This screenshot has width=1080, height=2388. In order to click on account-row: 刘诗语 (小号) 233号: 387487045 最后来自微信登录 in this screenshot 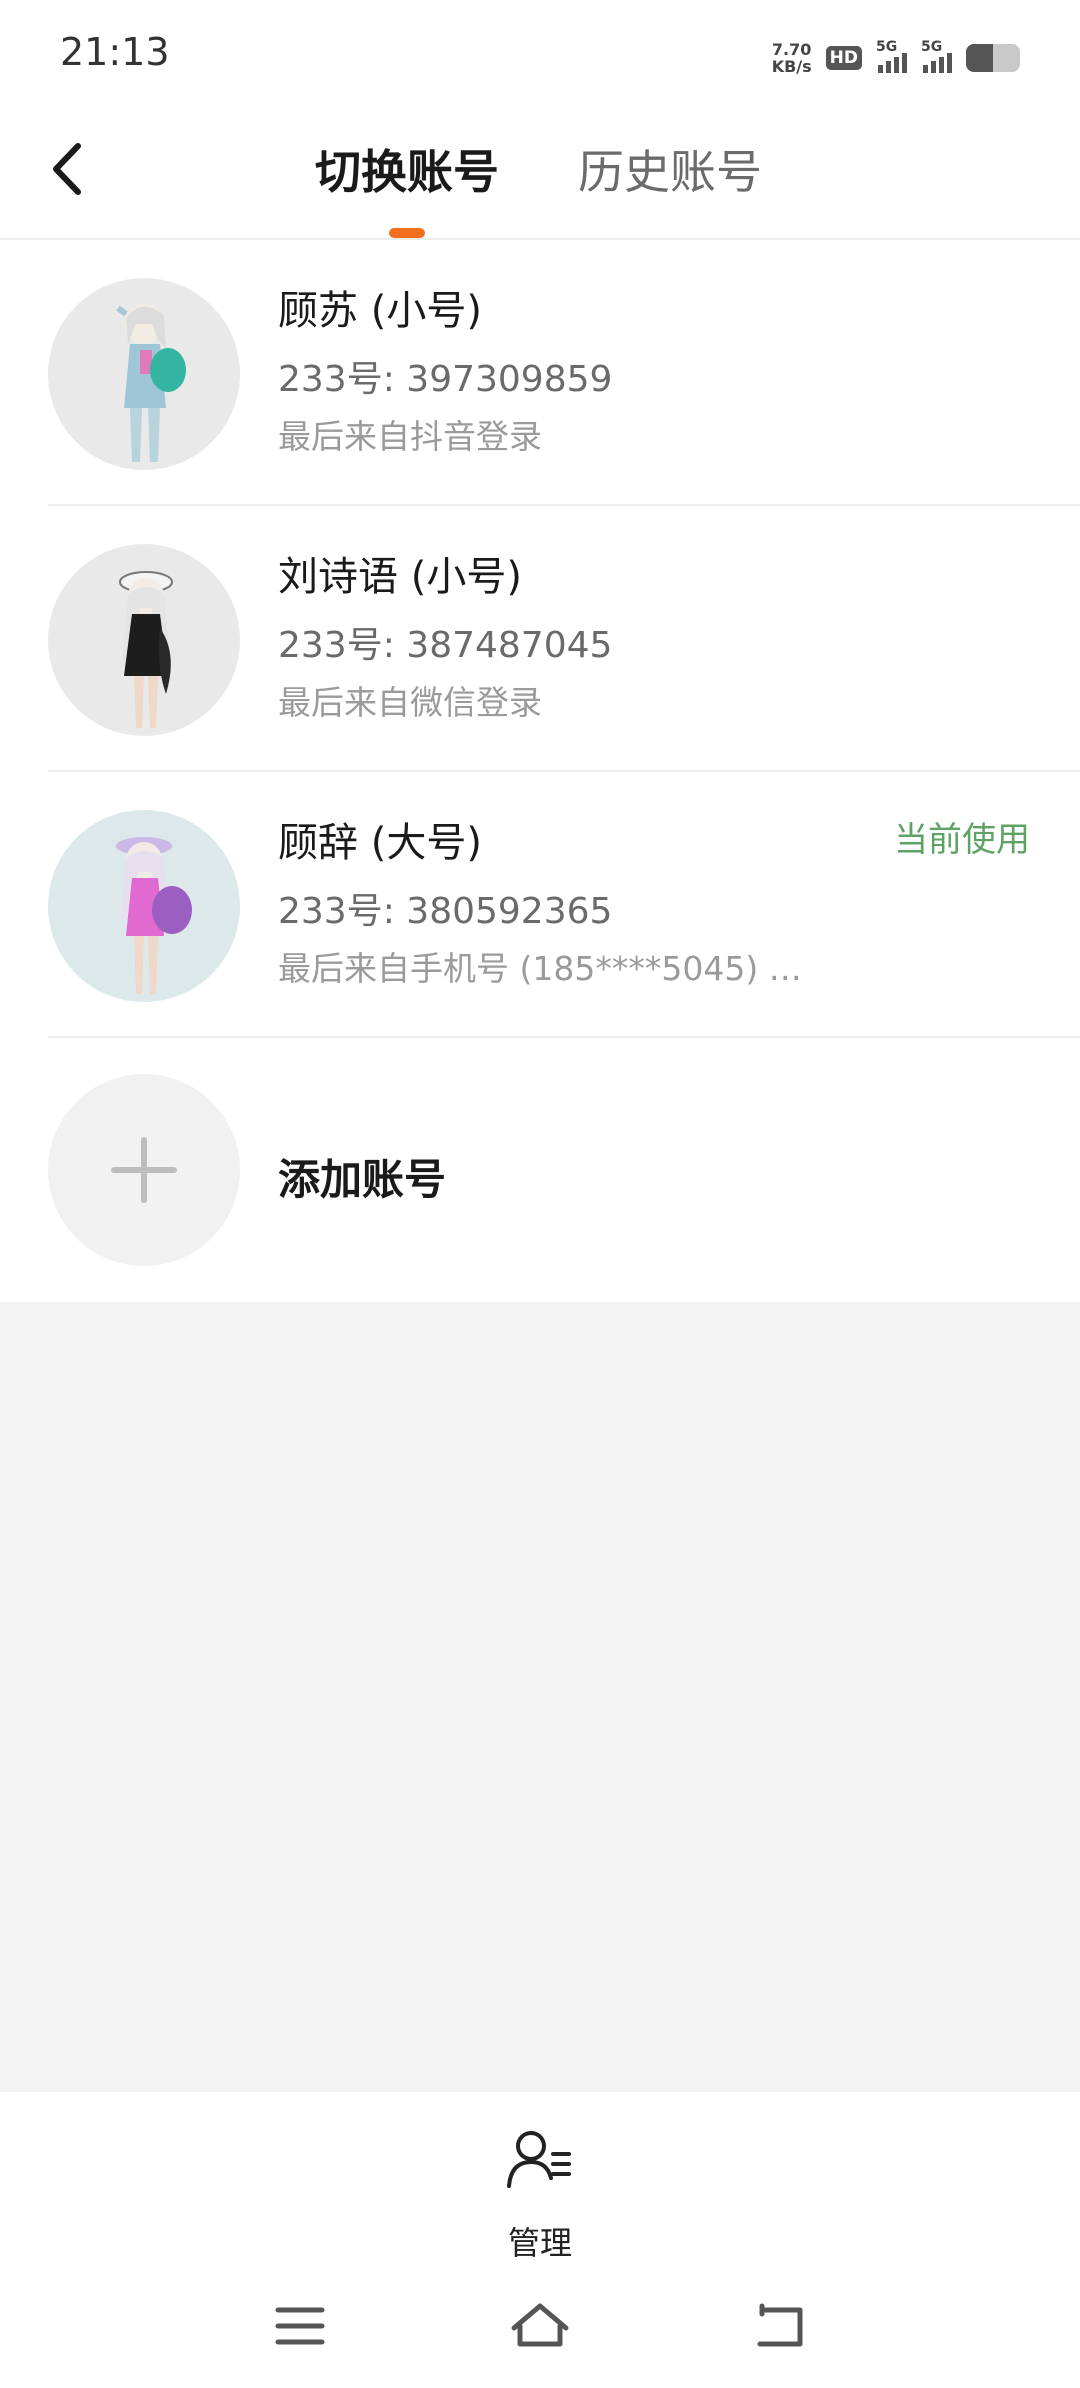, I will do `click(540, 639)`.